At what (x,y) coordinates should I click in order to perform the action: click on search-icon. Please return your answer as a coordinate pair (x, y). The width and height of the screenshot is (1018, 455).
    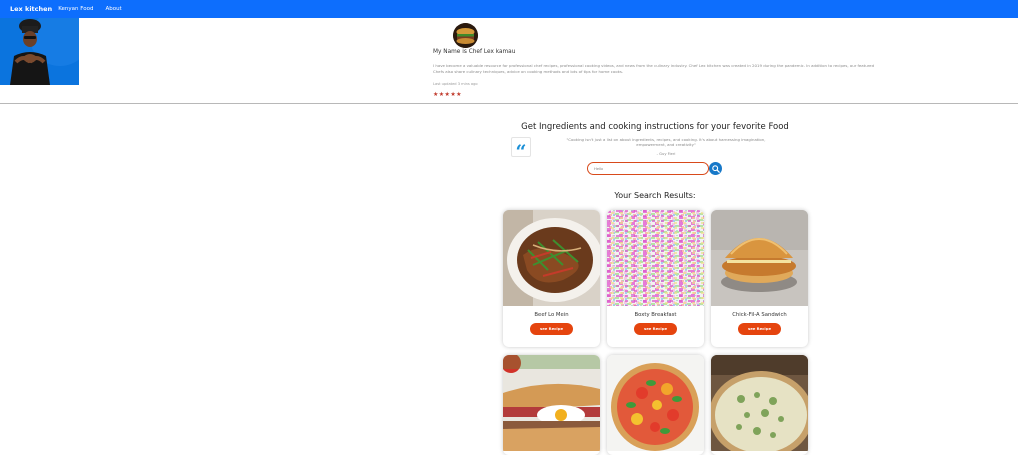
    Looking at the image, I should click on (715, 168).